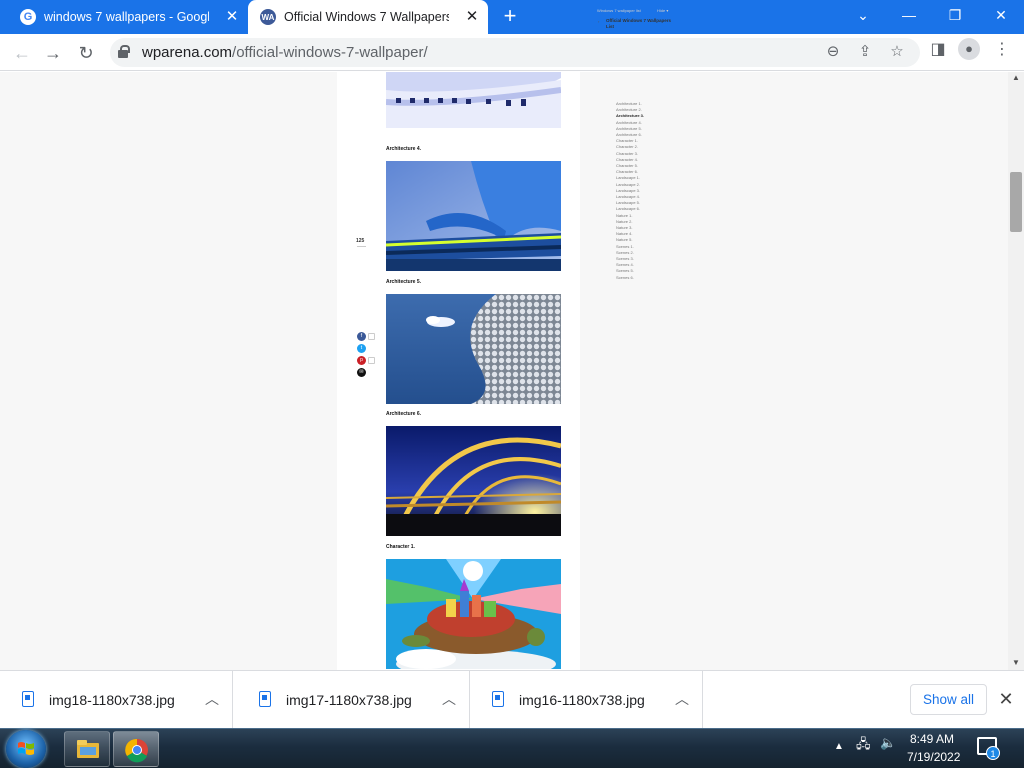 This screenshot has width=1024, height=768. I want to click on toc-heading-faded: Windows 7 wallpaper list, so click(619, 10).